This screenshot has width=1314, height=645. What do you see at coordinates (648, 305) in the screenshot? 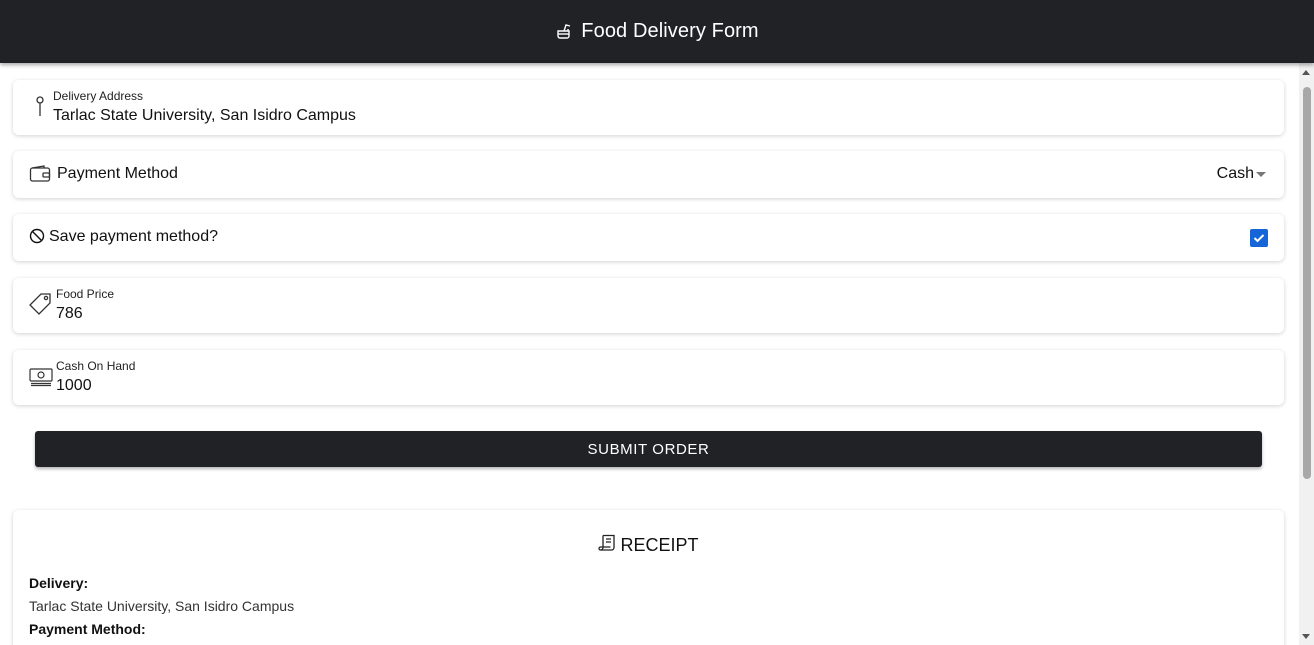
I see `food-price-field: Food Price 786` at bounding box center [648, 305].